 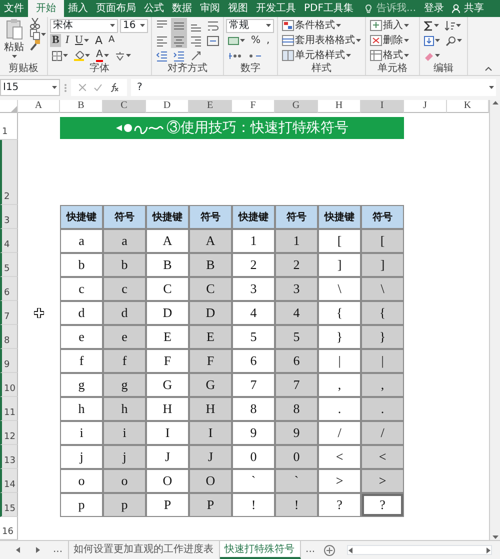 I want to click on table-cell: i, so click(x=81, y=433).